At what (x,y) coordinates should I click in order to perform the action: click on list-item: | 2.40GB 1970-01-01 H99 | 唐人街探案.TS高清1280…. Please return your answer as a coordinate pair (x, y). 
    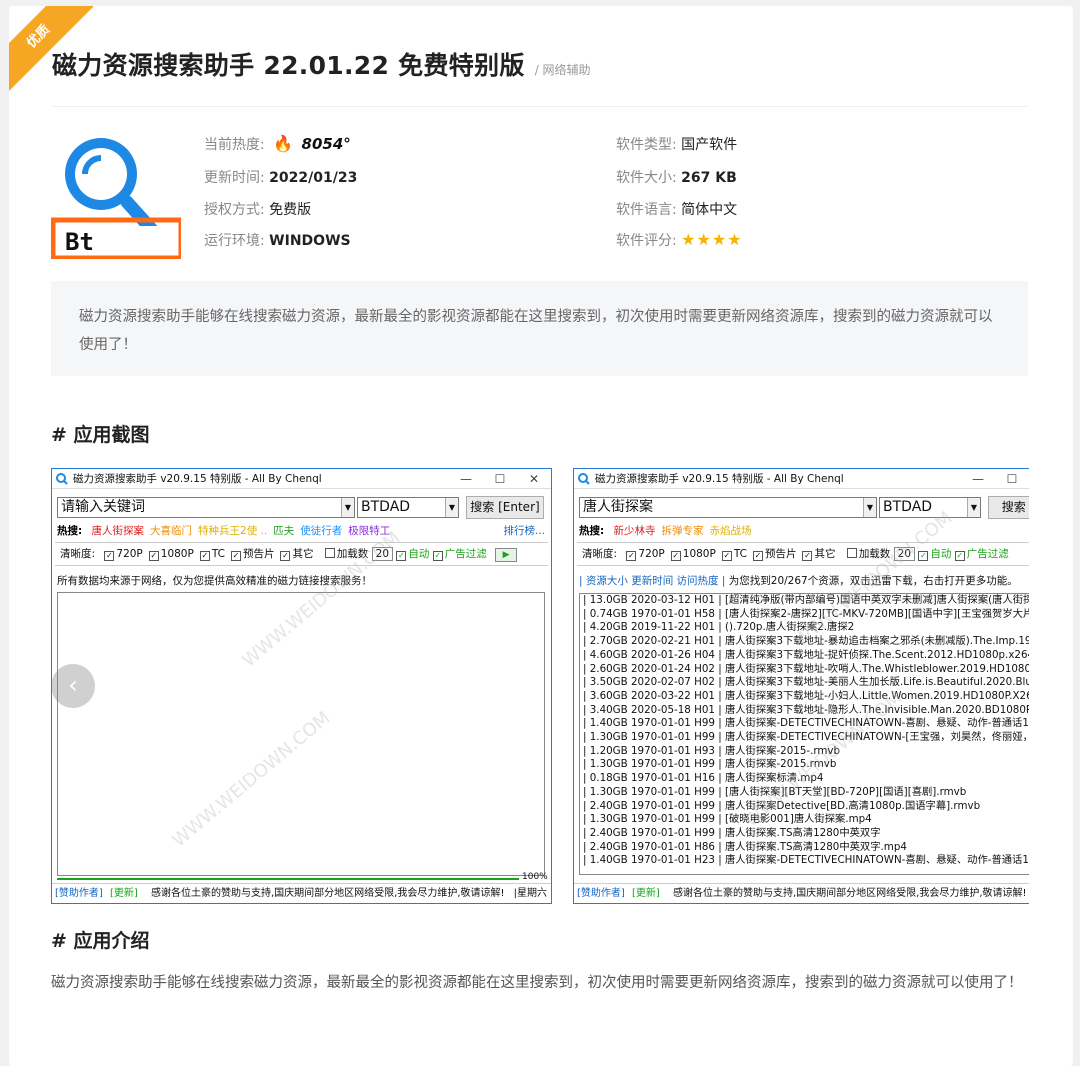
    Looking at the image, I should click on (804, 834).